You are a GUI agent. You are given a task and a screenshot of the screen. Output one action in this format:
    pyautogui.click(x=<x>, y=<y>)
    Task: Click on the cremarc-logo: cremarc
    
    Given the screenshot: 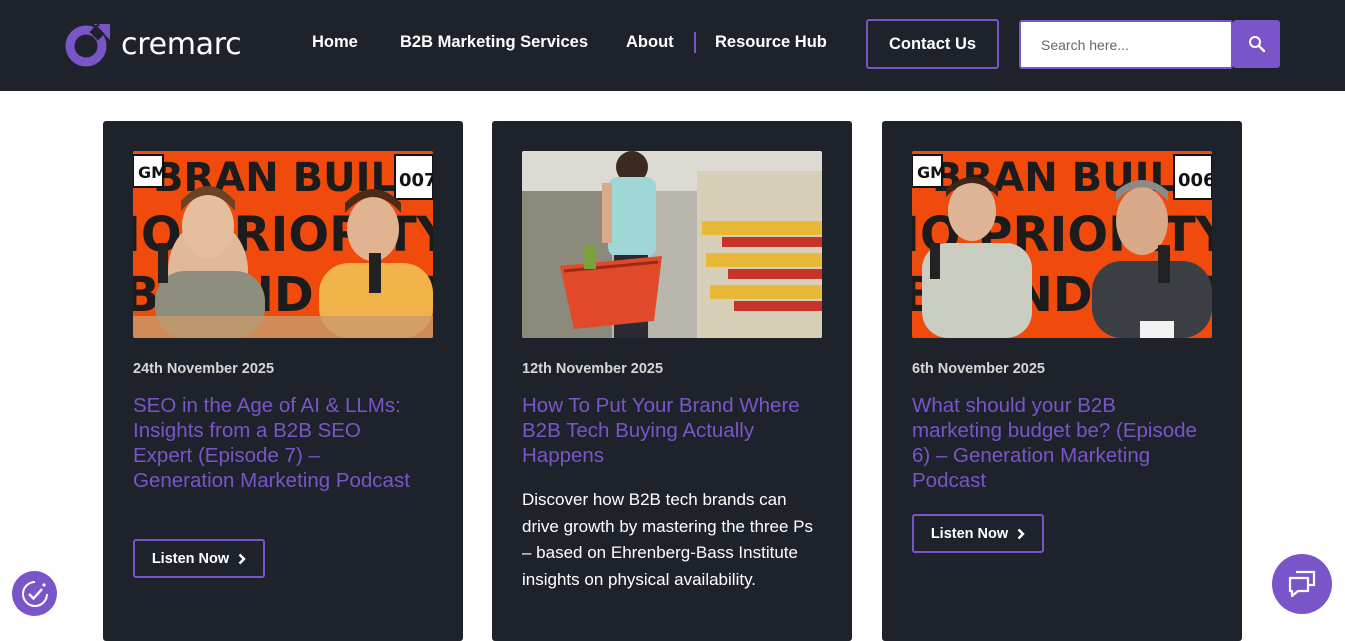 What is the action you would take?
    pyautogui.click(x=153, y=44)
    